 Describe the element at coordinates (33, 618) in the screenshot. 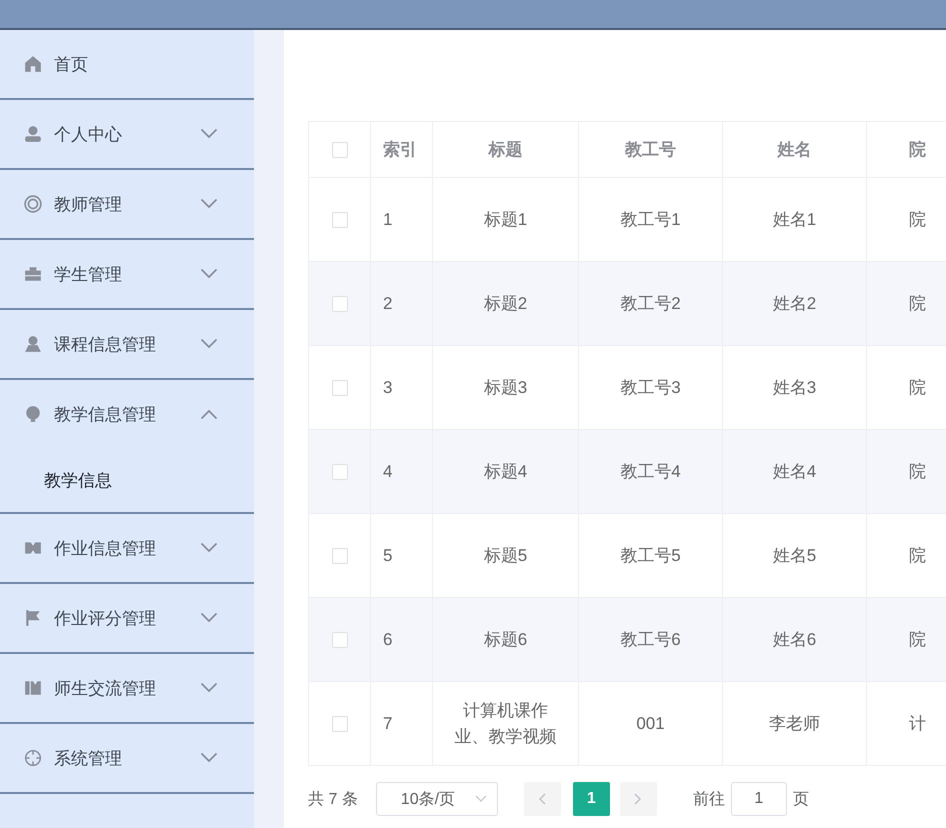

I see `flag-icon` at that location.